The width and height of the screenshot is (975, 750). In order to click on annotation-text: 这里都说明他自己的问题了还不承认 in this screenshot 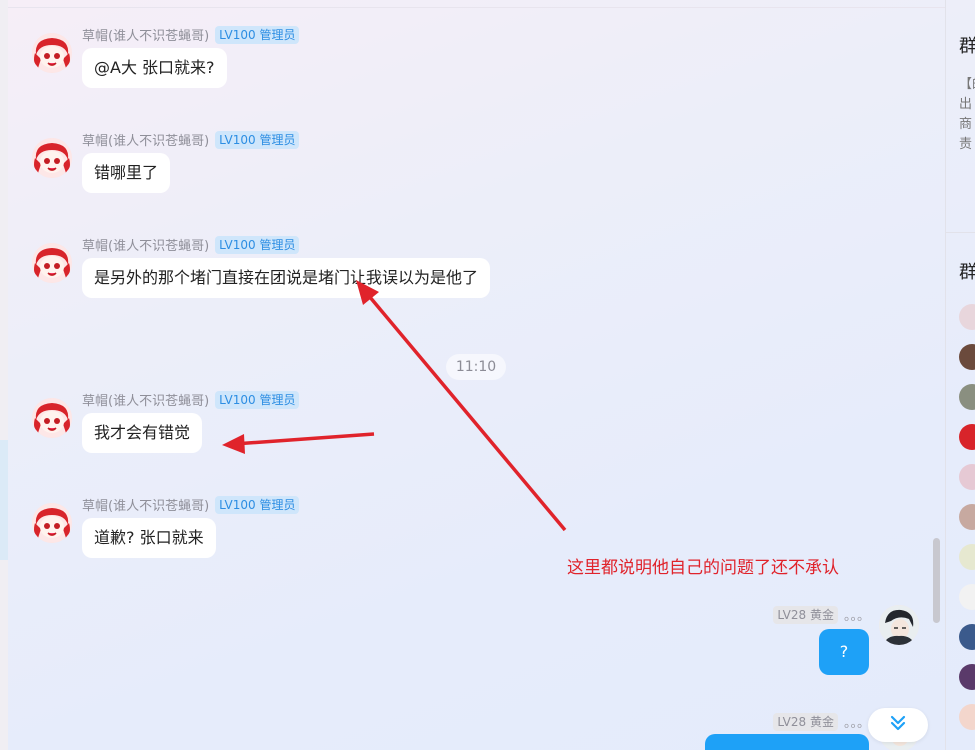, I will do `click(703, 568)`.